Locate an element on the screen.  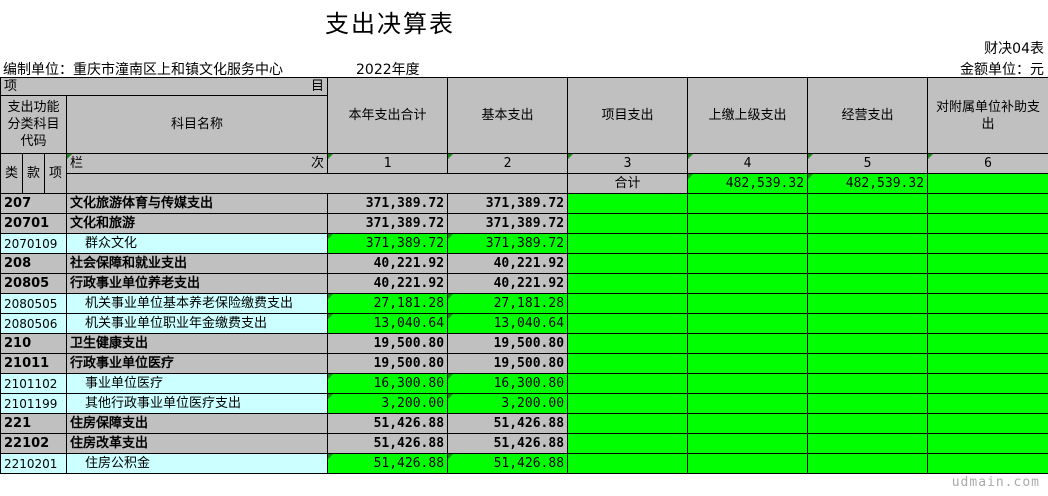
col-number-1: 1 is located at coordinates (388, 163).